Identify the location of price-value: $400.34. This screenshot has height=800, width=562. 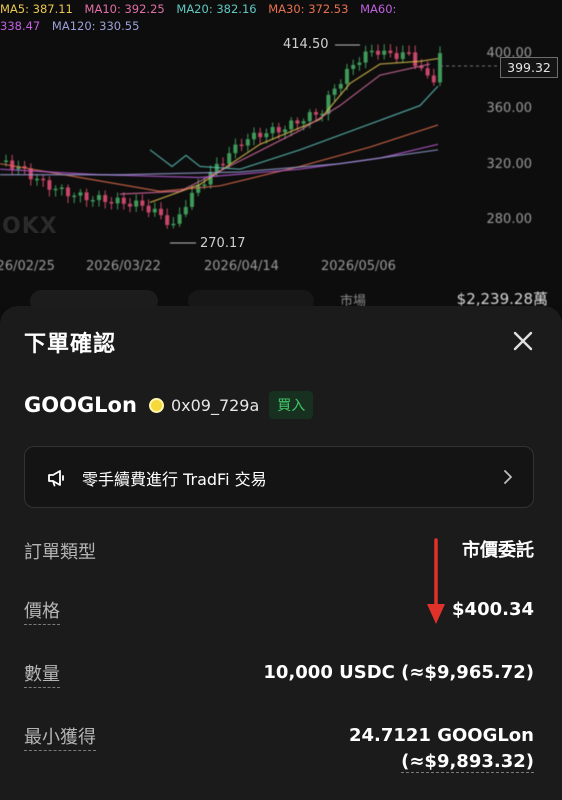
(493, 609).